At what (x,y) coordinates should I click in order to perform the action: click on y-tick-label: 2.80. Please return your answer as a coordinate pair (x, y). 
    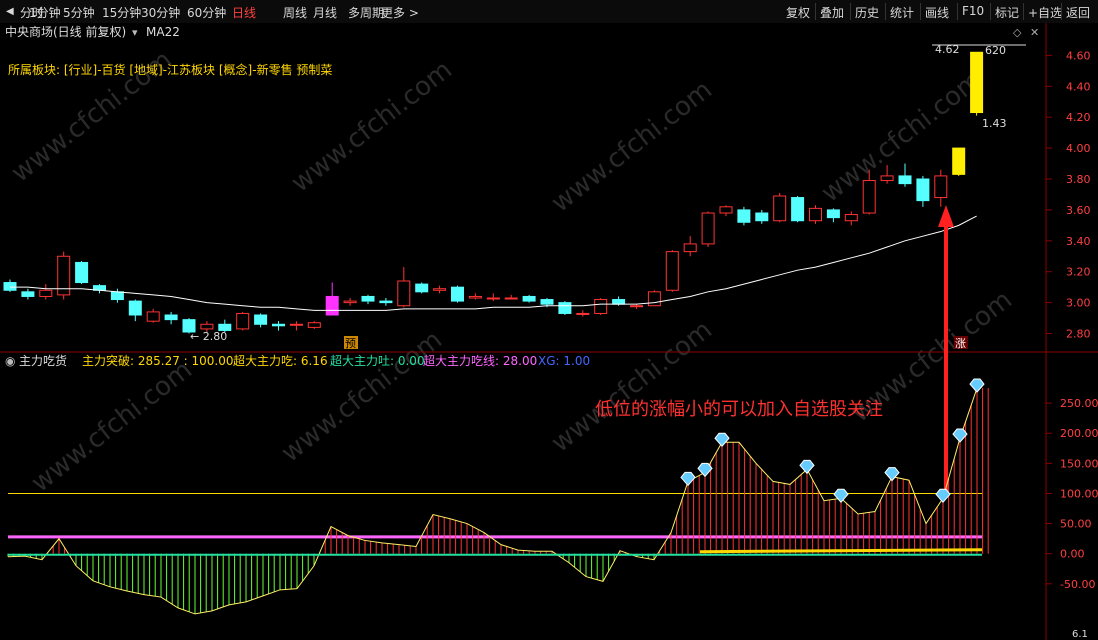
    Looking at the image, I should click on (1078, 334).